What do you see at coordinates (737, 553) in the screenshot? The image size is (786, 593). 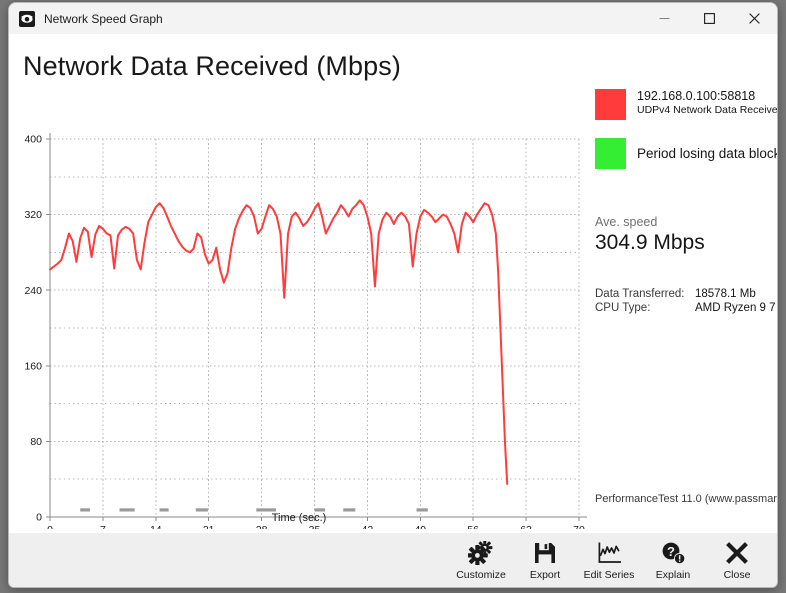 I see `close-x-icon` at bounding box center [737, 553].